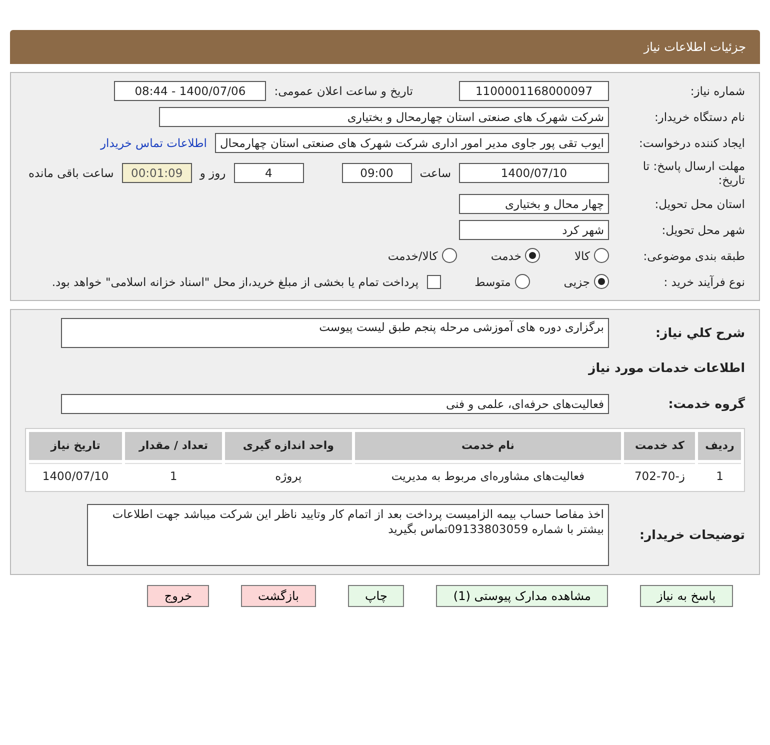 This screenshot has height=745, width=770. What do you see at coordinates (691, 534) in the screenshot?
I see `field-label: توضیحات خریدار:` at bounding box center [691, 534].